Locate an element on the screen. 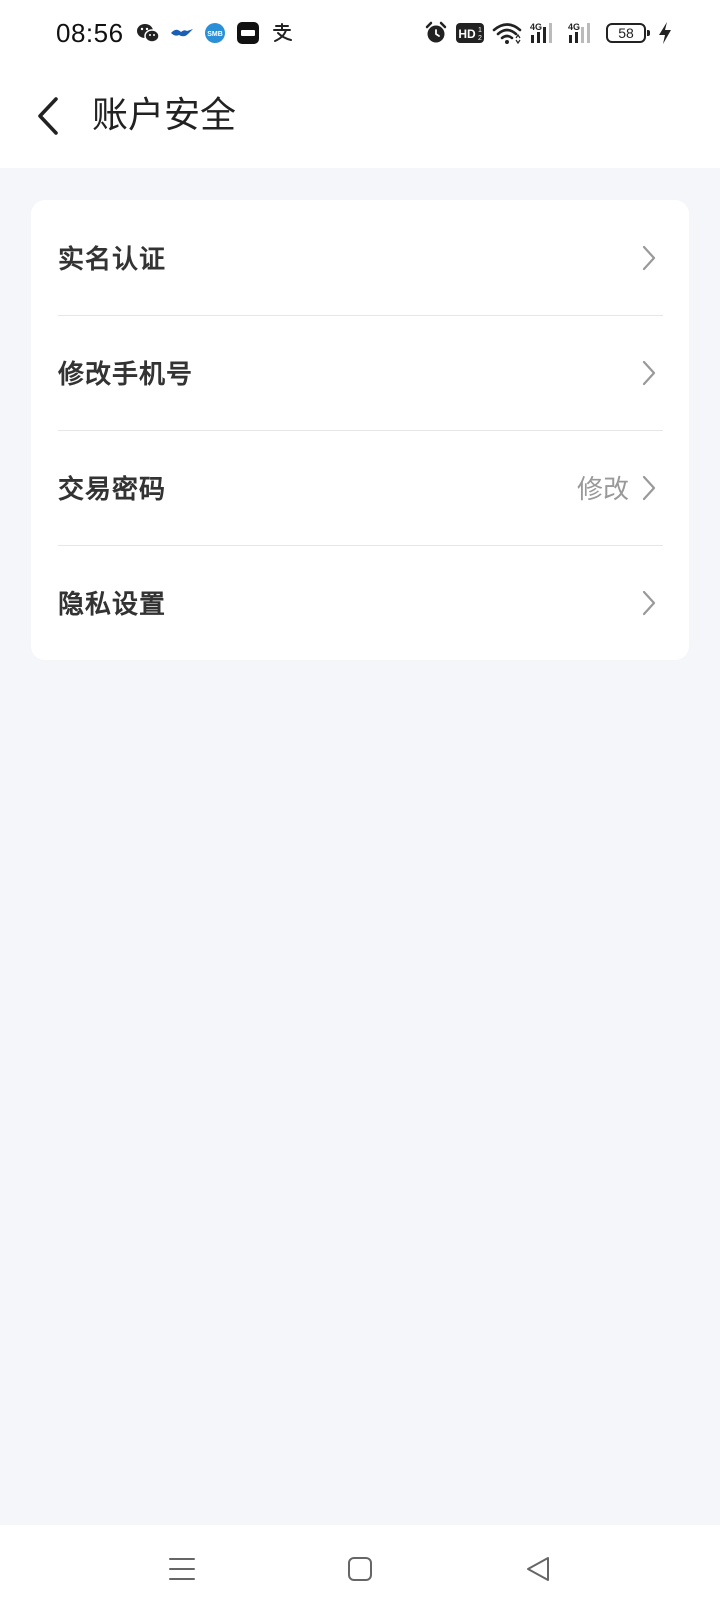 The height and width of the screenshot is (1612, 720). notification-icons: SMB is located at coordinates (215, 33).